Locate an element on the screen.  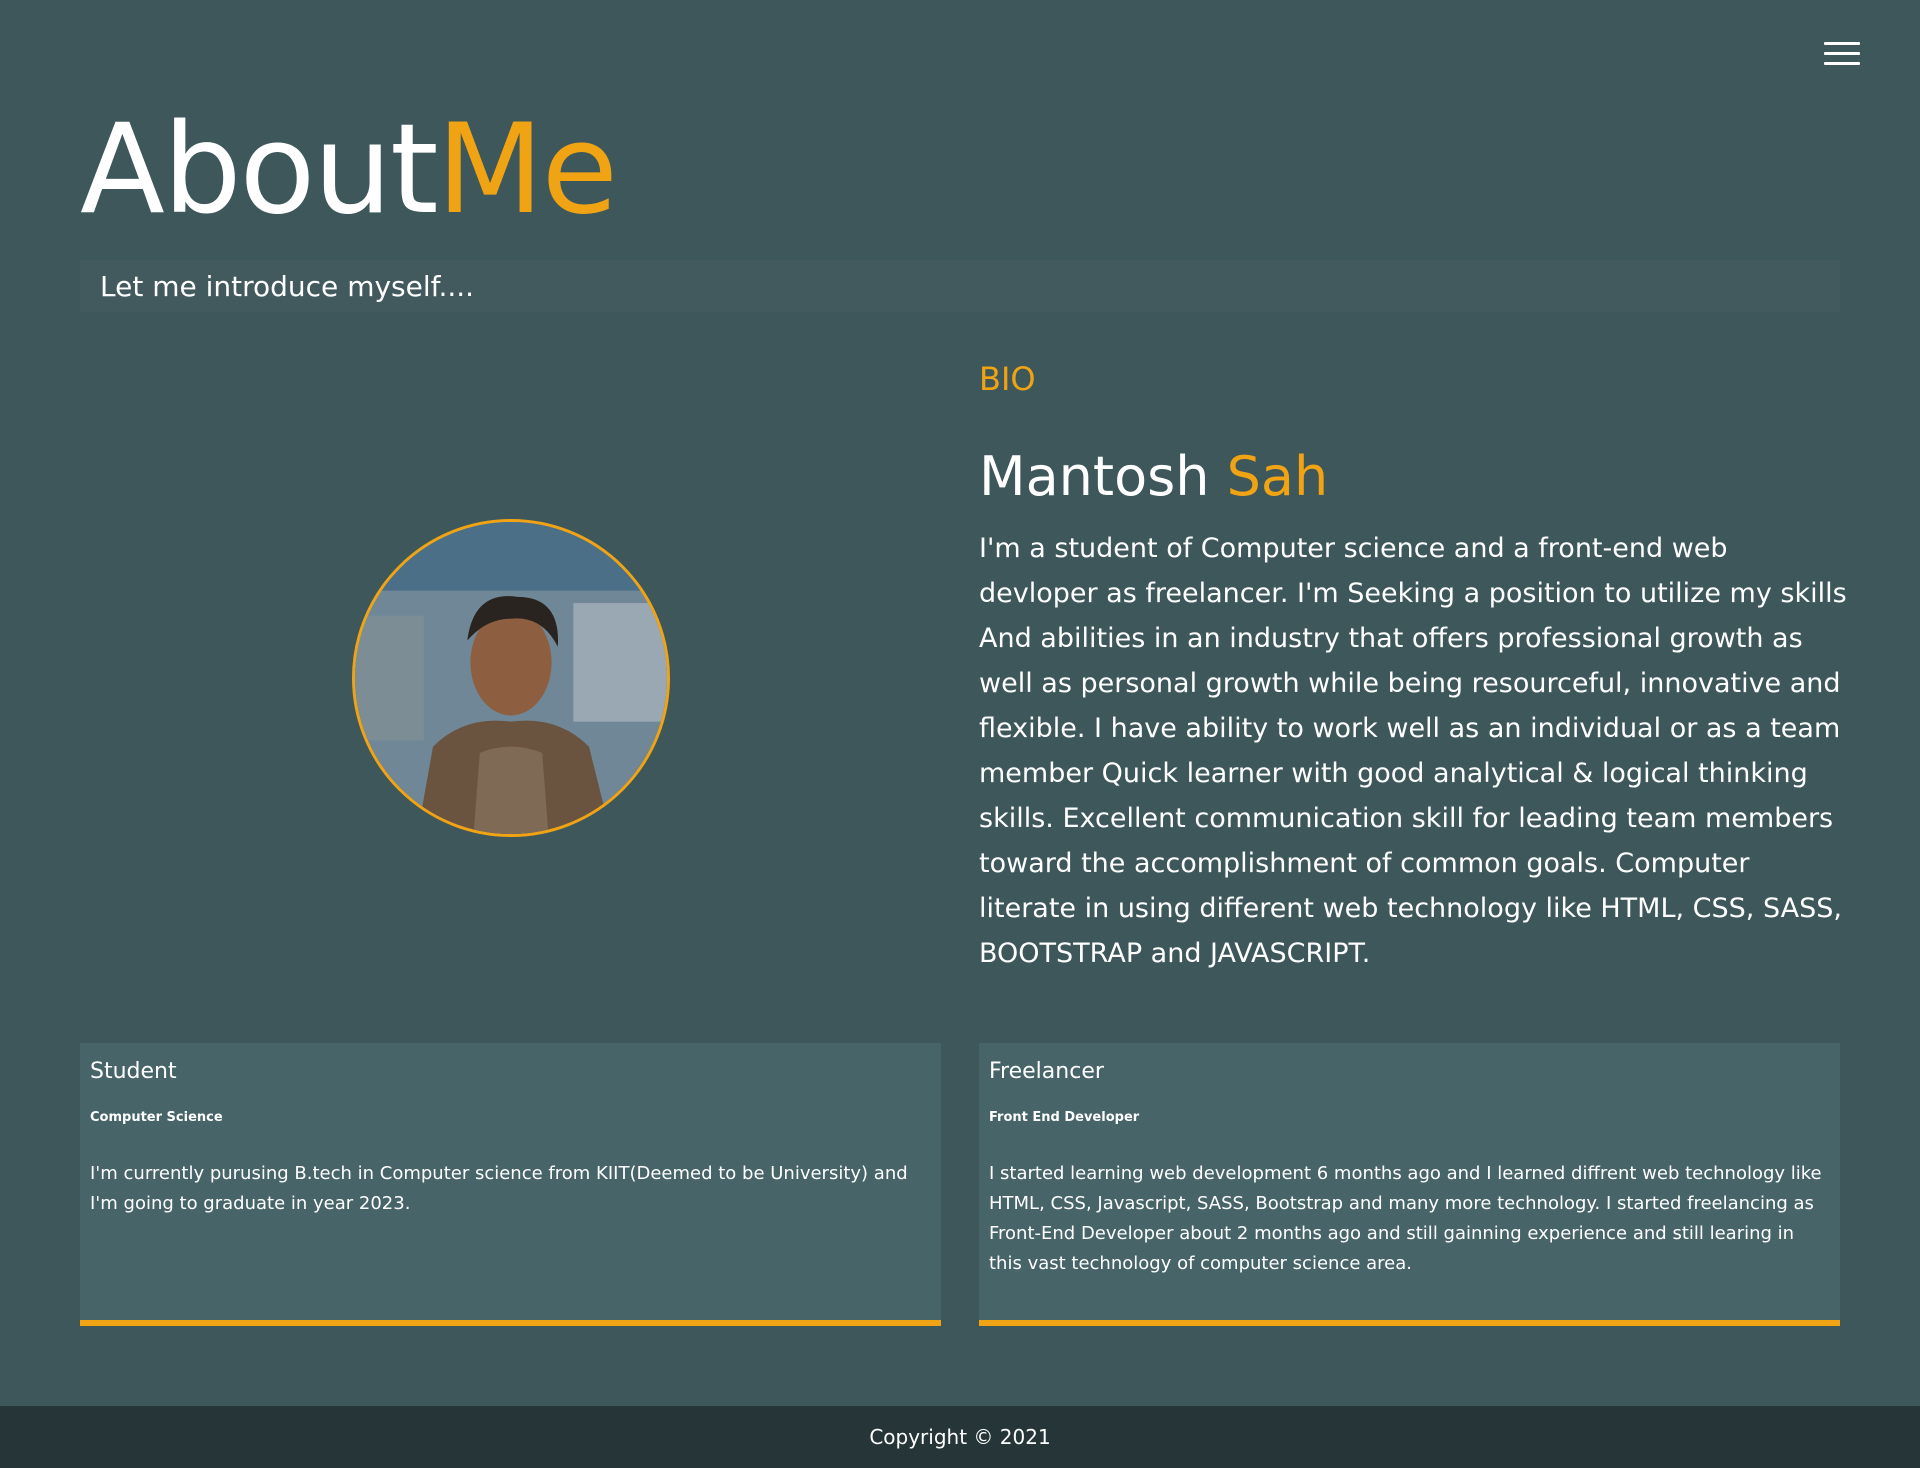
page-title: AboutMe is located at coordinates (349, 170).